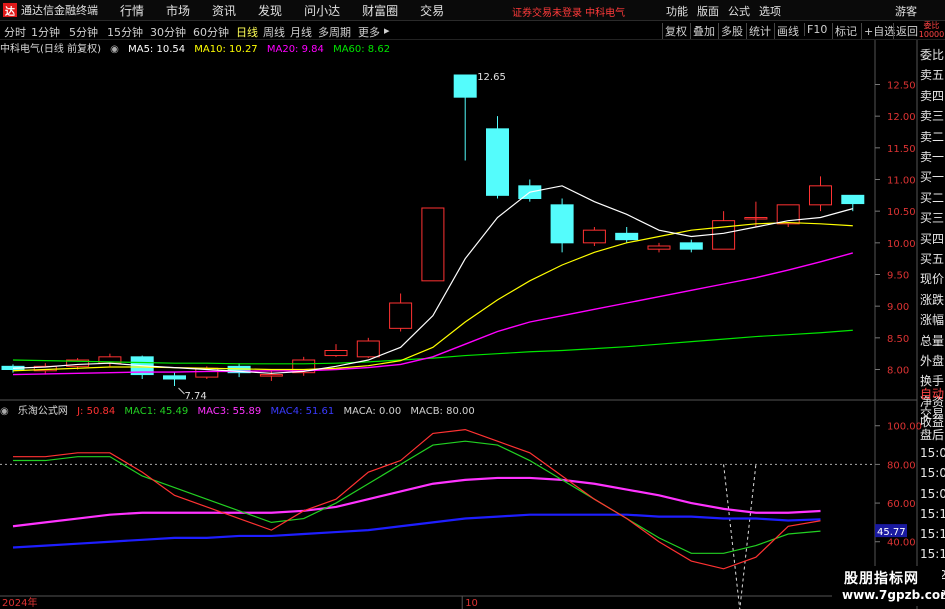 Image resolution: width=945 pixels, height=609 pixels. I want to click on side-label: 卖三, so click(932, 116).